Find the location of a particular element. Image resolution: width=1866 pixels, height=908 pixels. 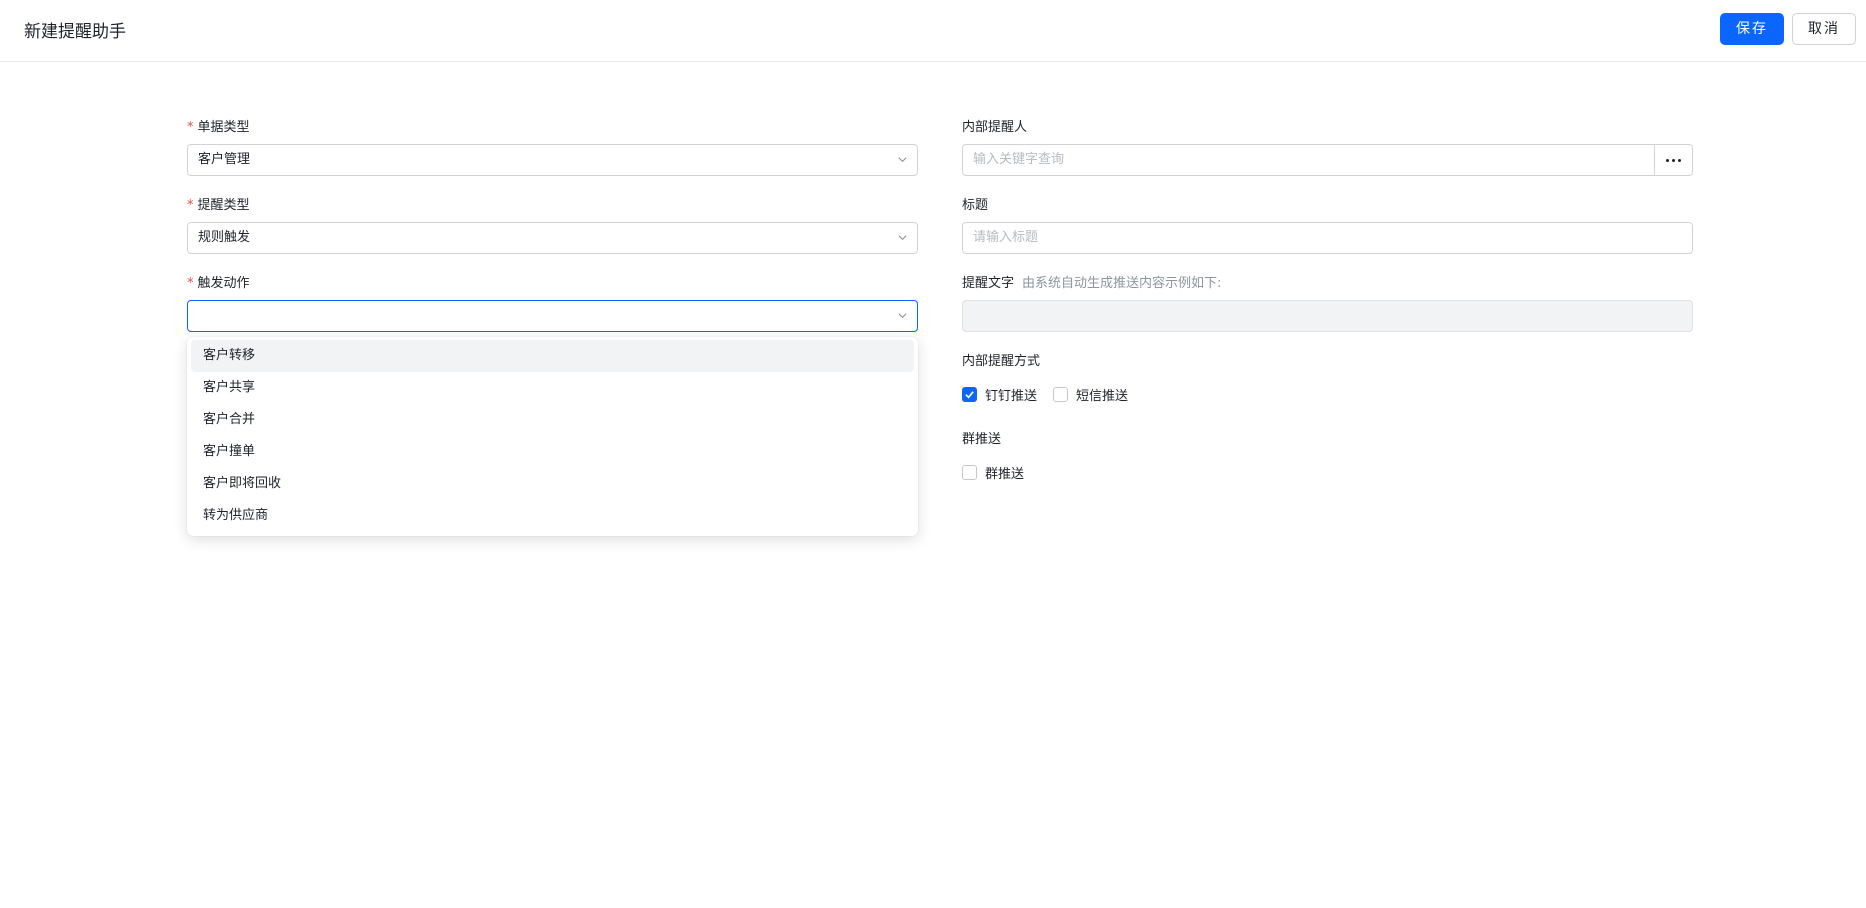

remind-text-label: 提醒文字 由系统自动生成推送内容示例如下: is located at coordinates (1092, 283).